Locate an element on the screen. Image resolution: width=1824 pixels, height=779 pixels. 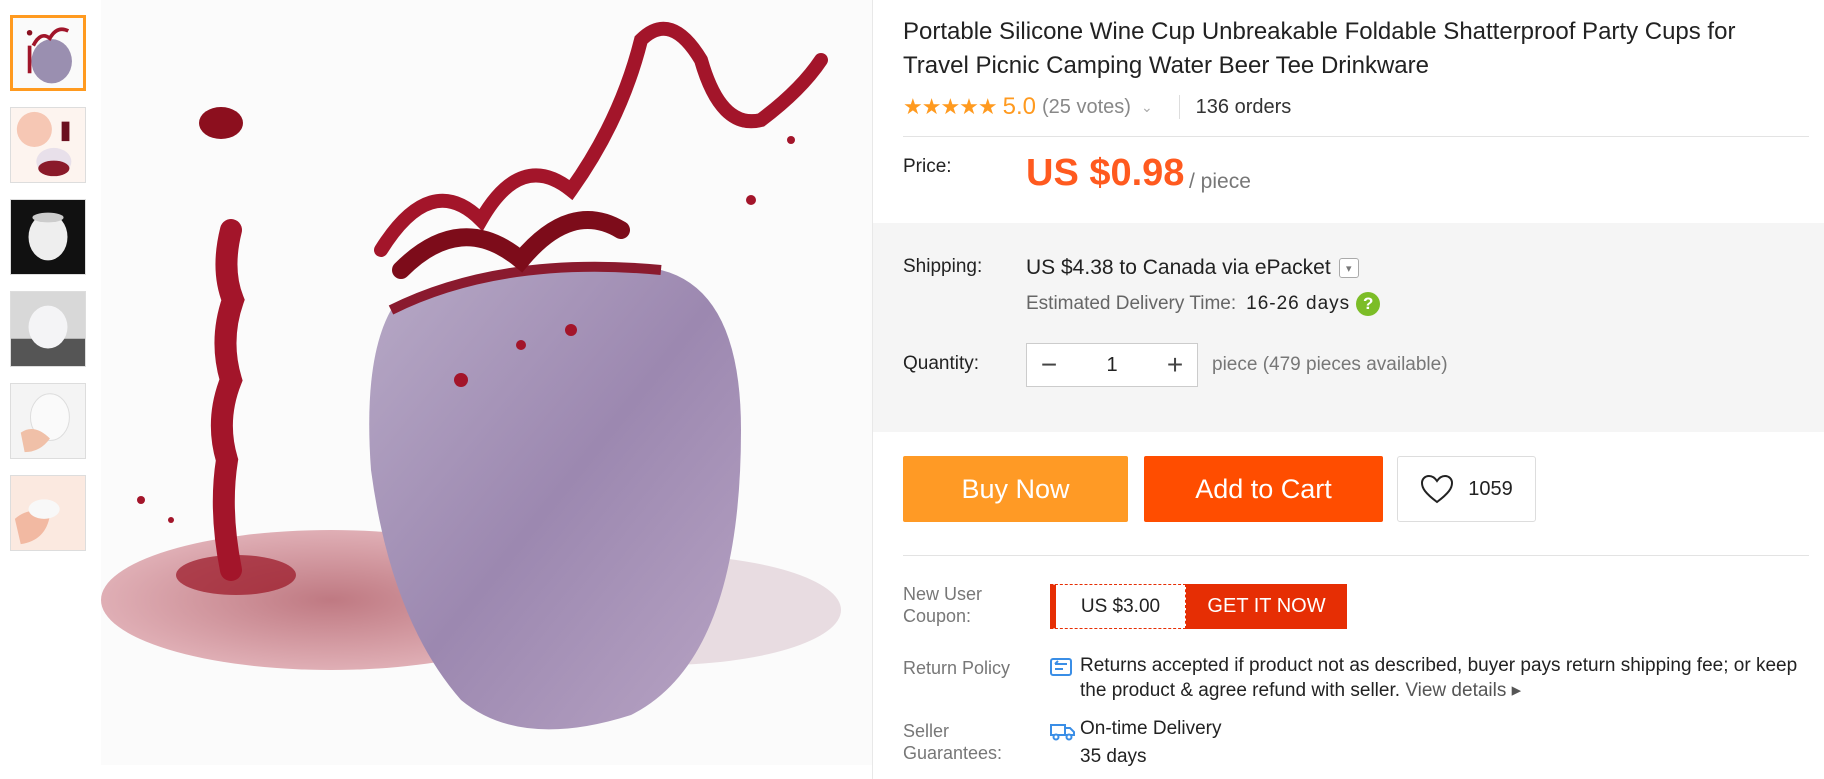
quantity-input: 1 is located at coordinates (1112, 365).